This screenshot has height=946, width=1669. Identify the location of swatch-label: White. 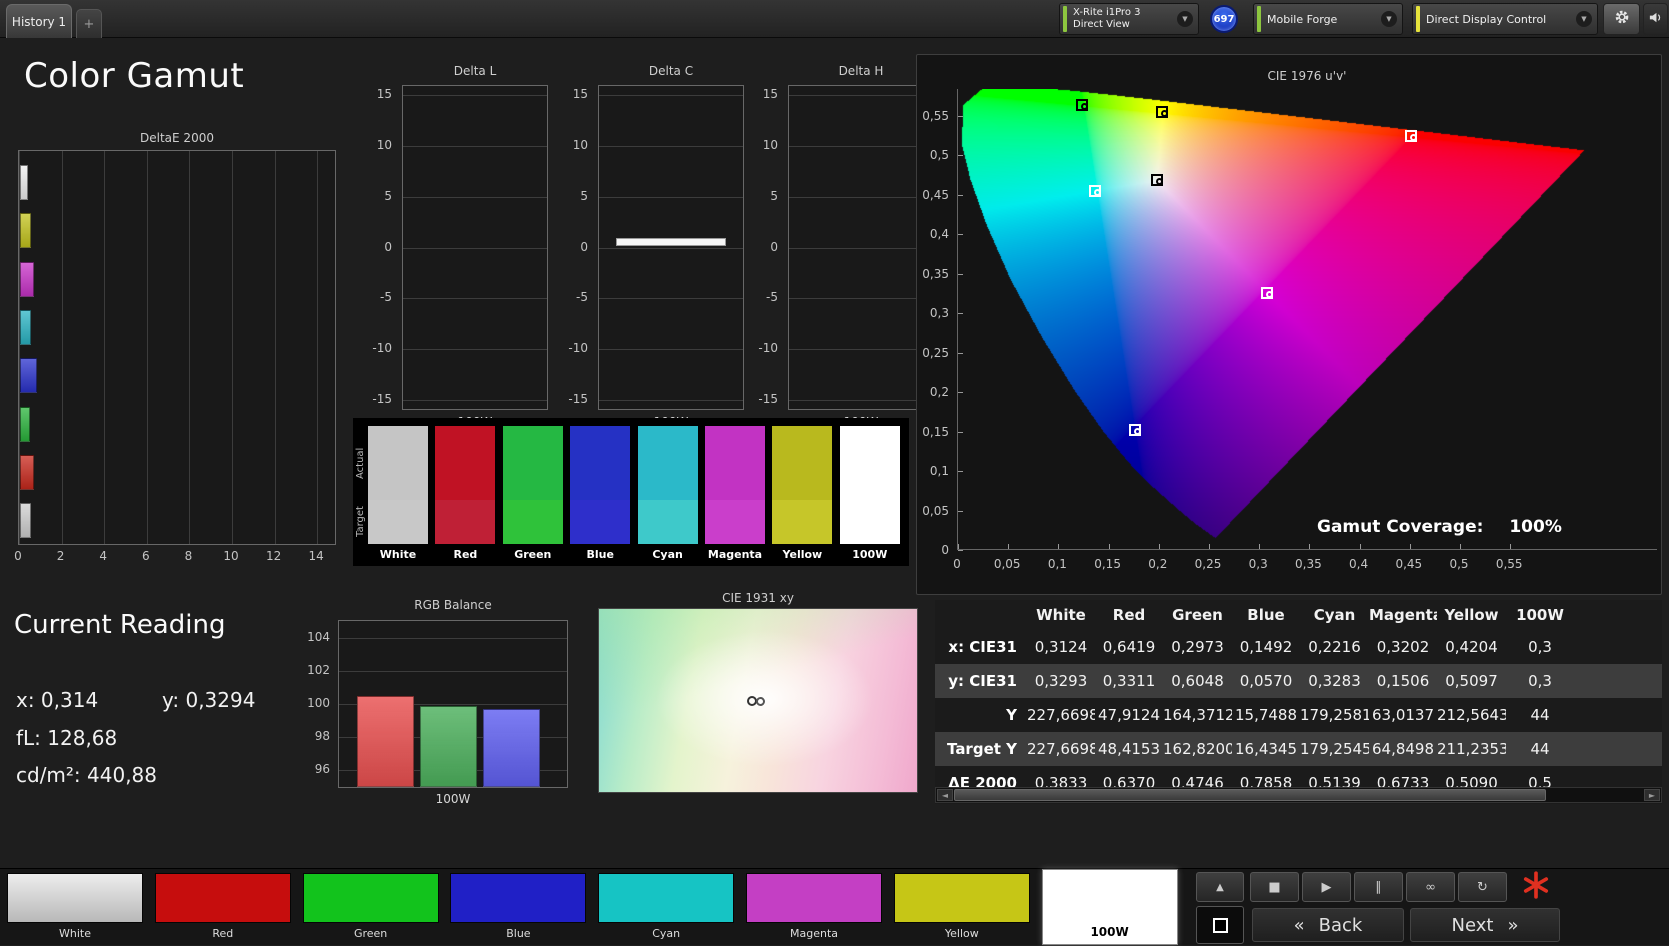
(398, 554).